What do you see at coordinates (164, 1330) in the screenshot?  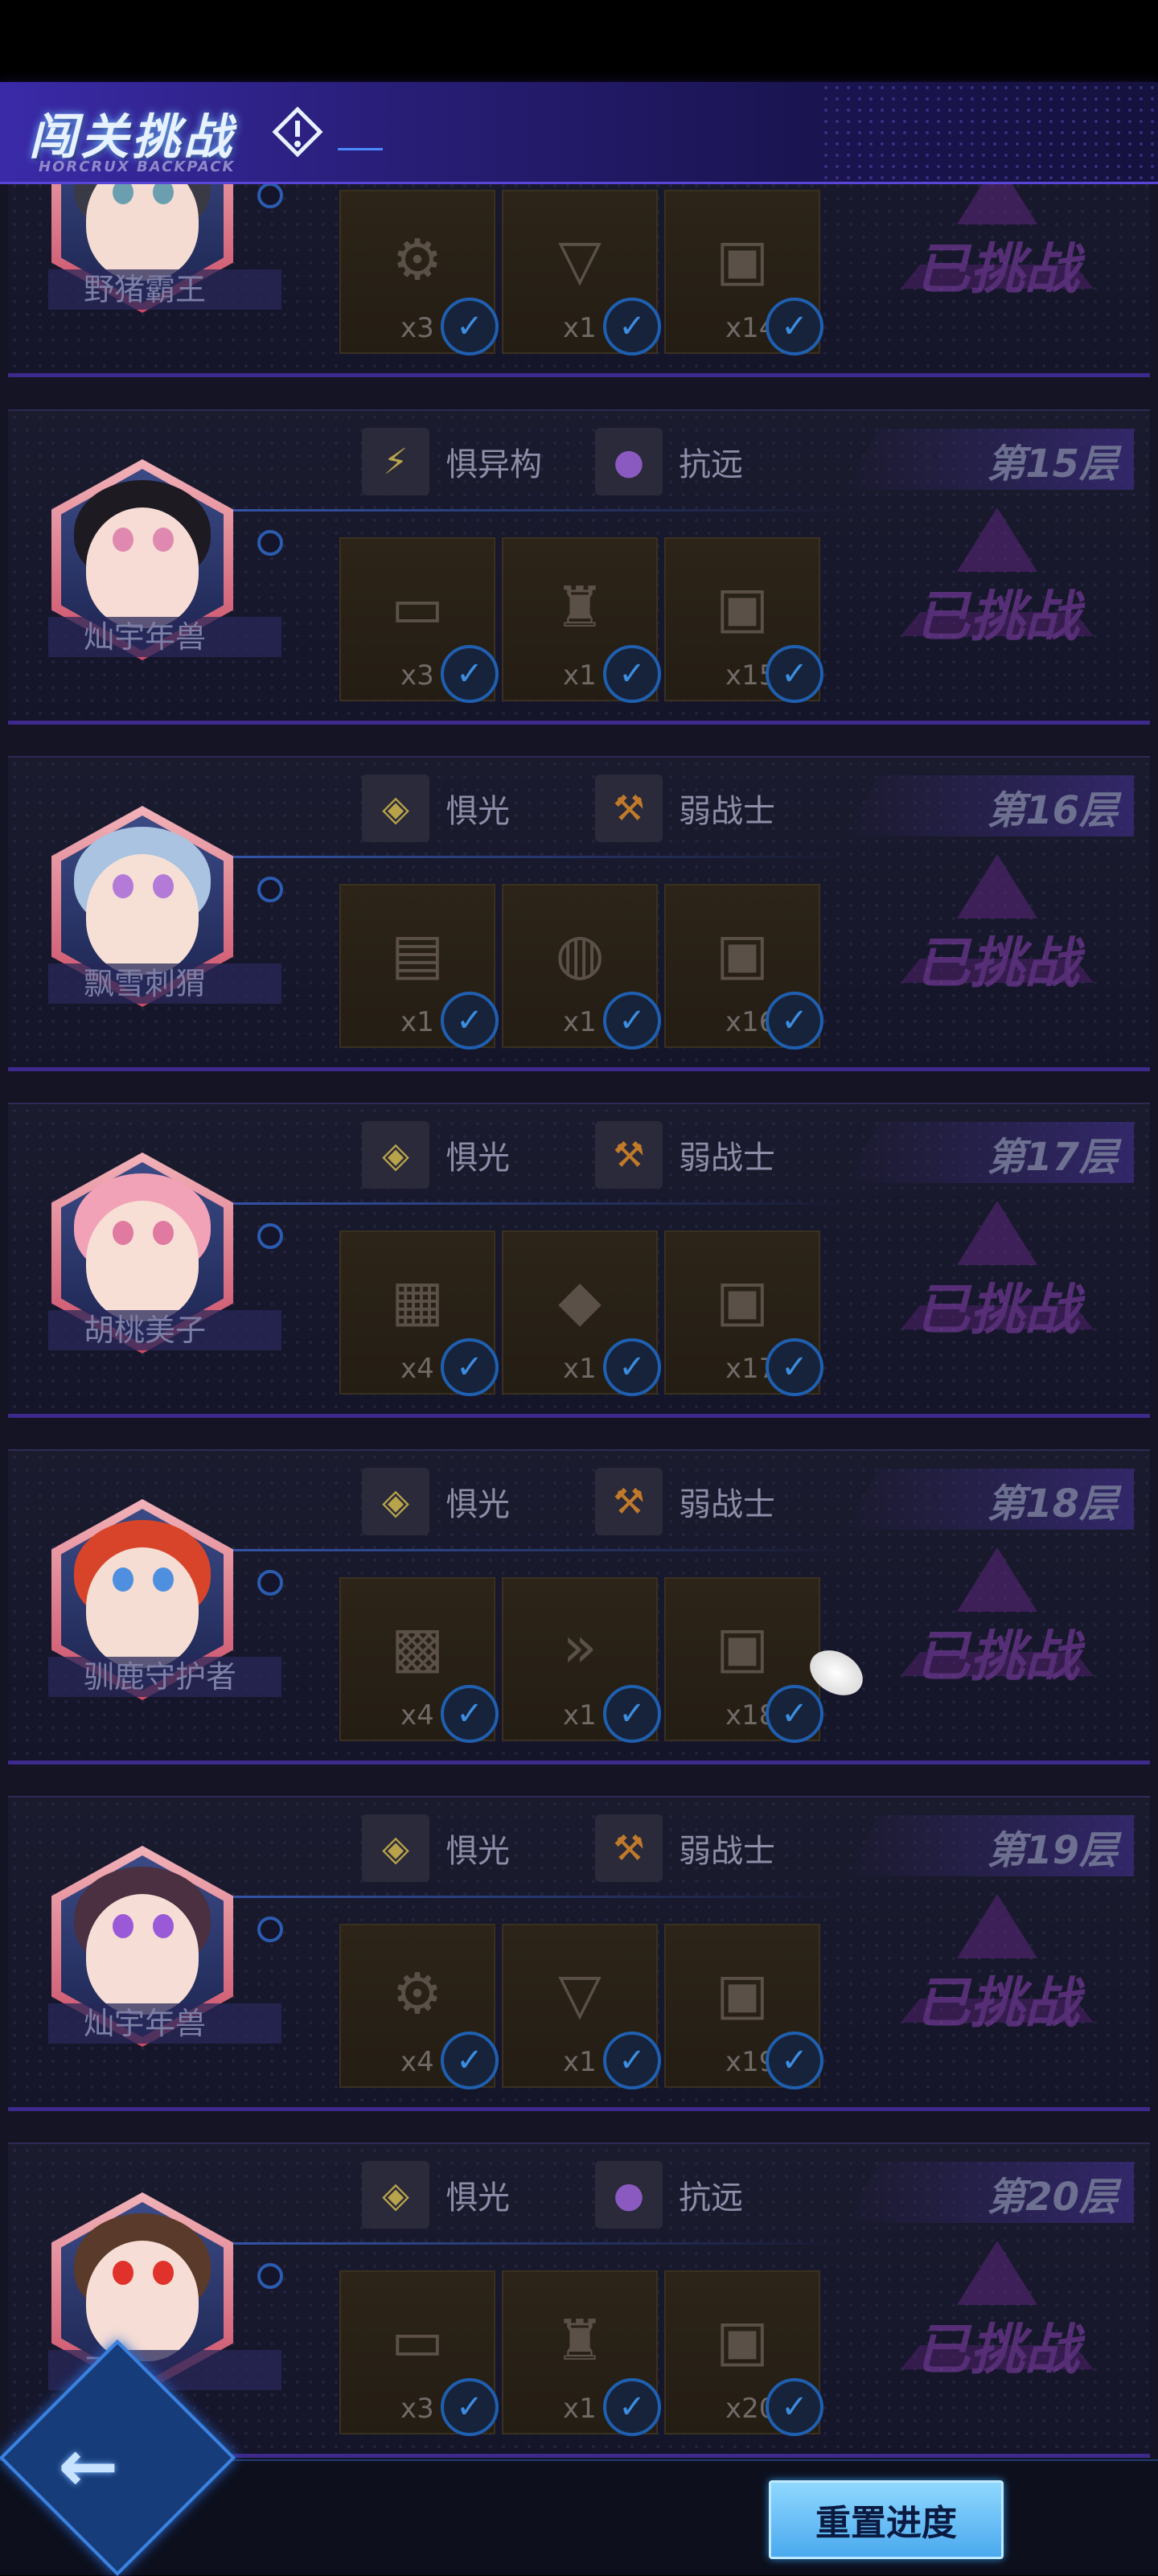 I see `boss-name: 胡桃美子` at bounding box center [164, 1330].